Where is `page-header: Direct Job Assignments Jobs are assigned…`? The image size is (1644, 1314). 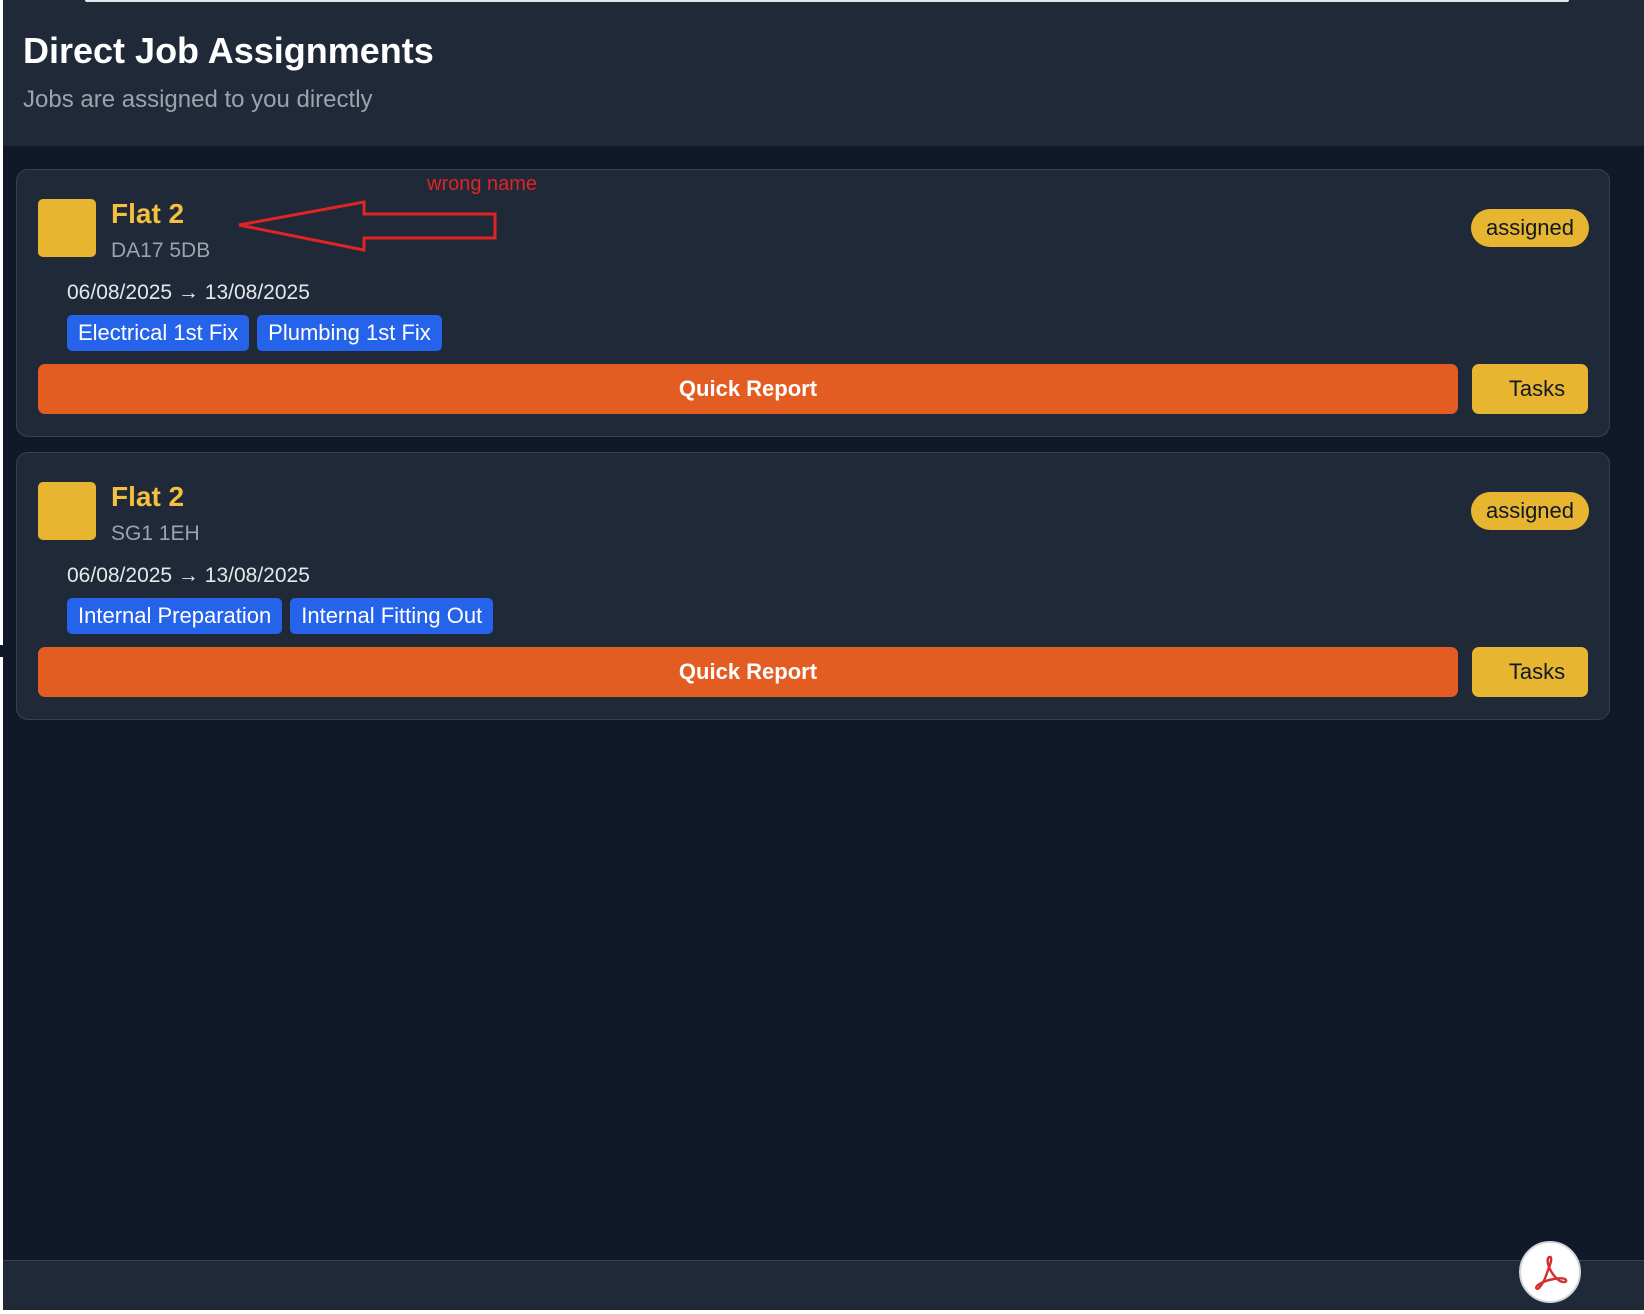
page-header: Direct Job Assignments Jobs are assigned… is located at coordinates (823, 73).